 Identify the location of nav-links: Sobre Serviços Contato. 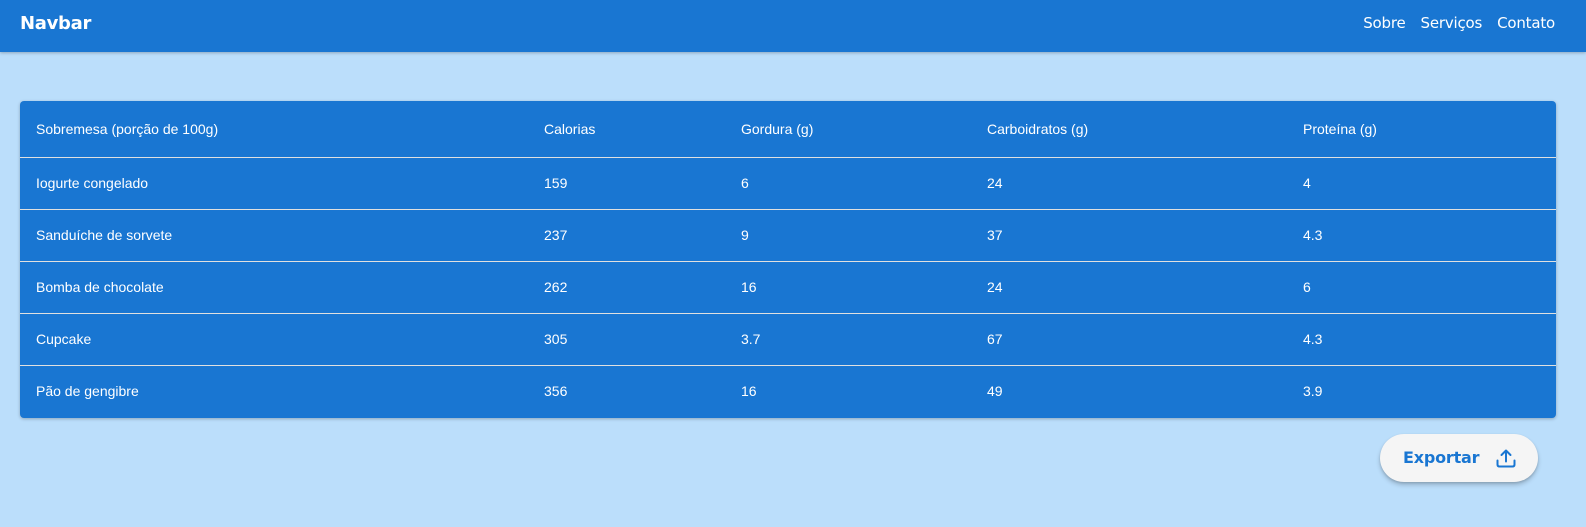
(1459, 23).